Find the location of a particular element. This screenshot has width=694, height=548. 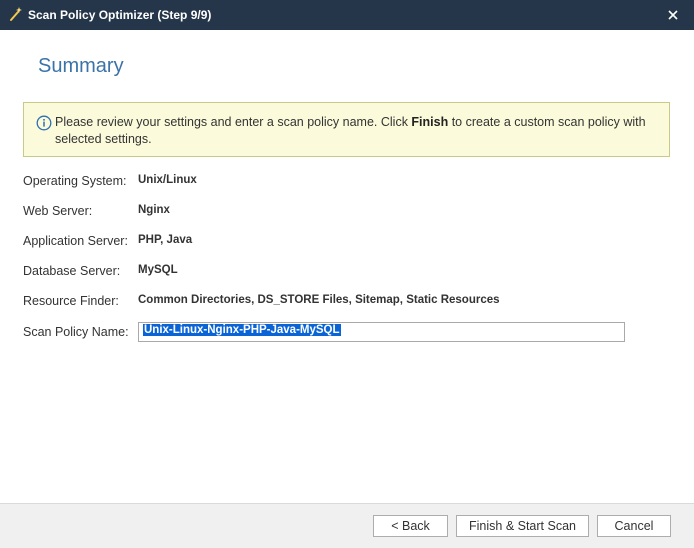

scan-policy-name-input: Unix-Linux-Nginx-PHP-Java-MySQL is located at coordinates (381, 332).